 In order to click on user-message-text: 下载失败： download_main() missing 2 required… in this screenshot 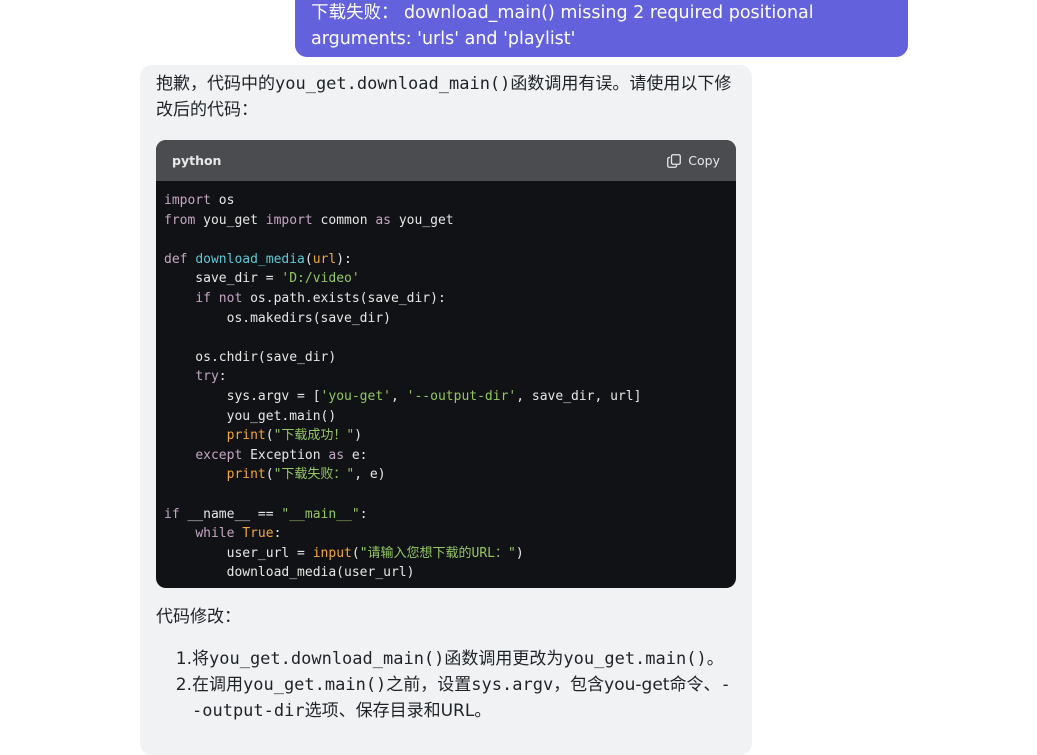, I will do `click(562, 26)`.